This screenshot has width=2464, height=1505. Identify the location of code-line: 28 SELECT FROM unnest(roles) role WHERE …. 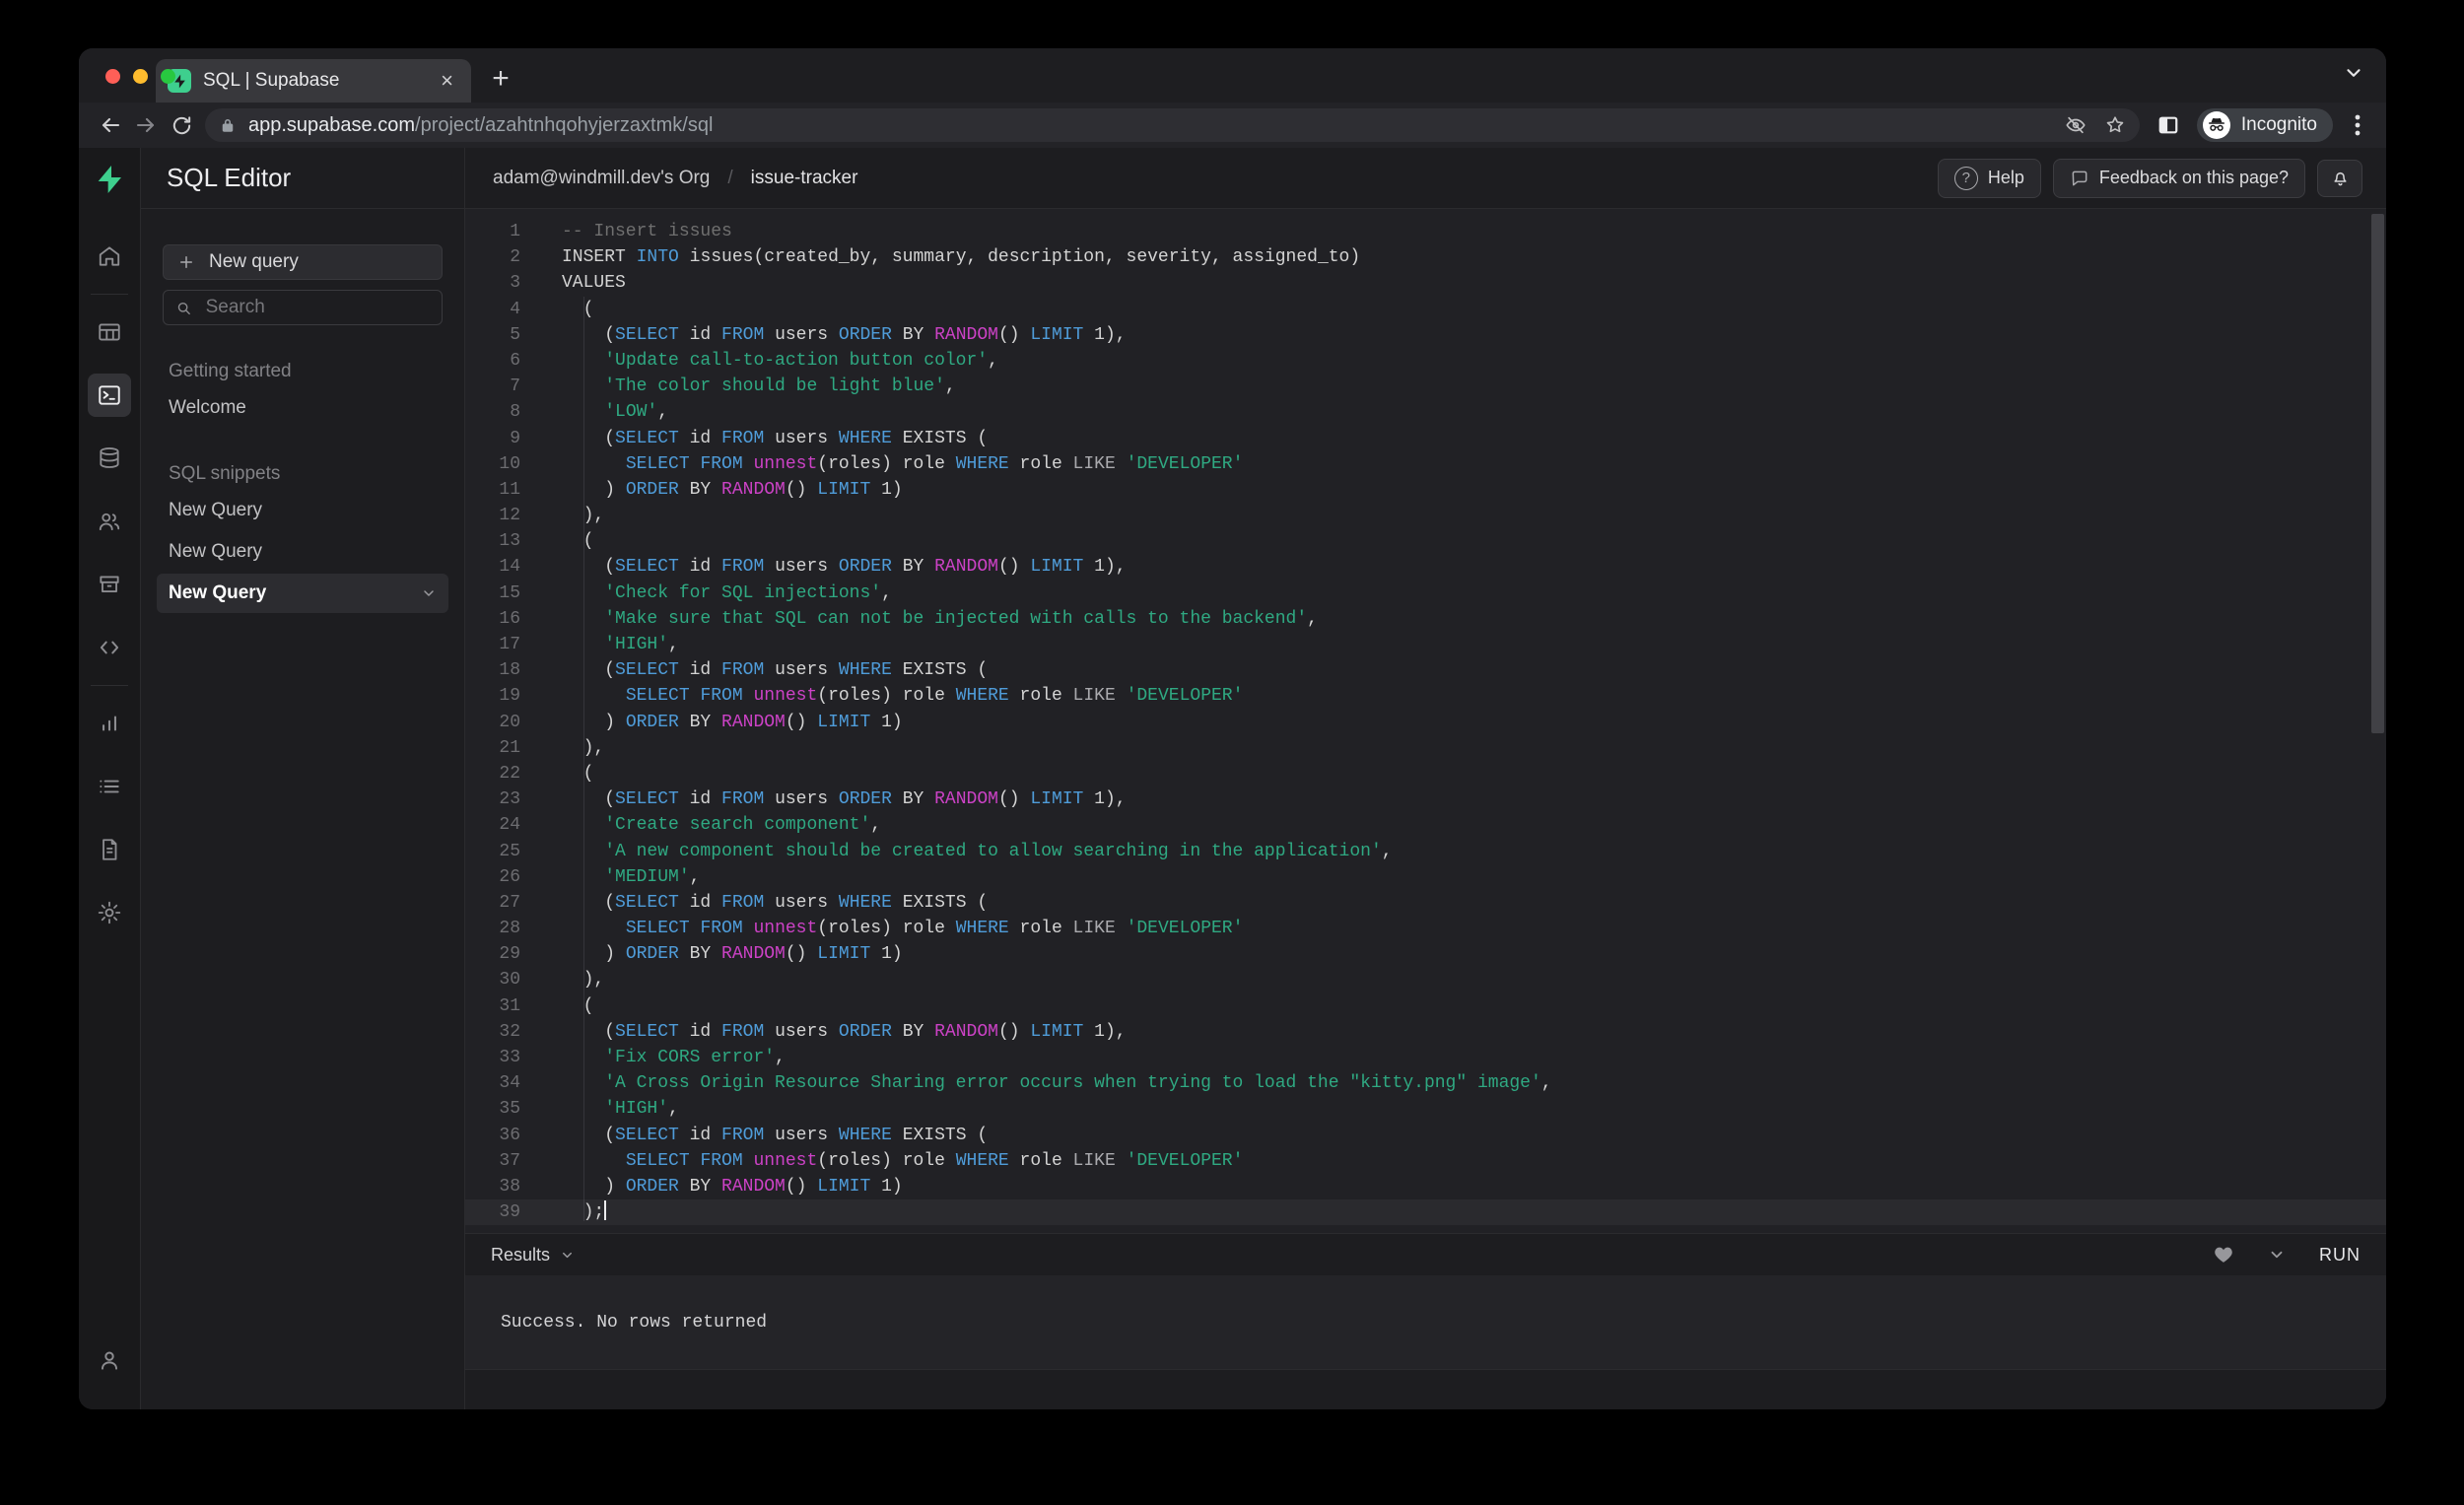
(1425, 928).